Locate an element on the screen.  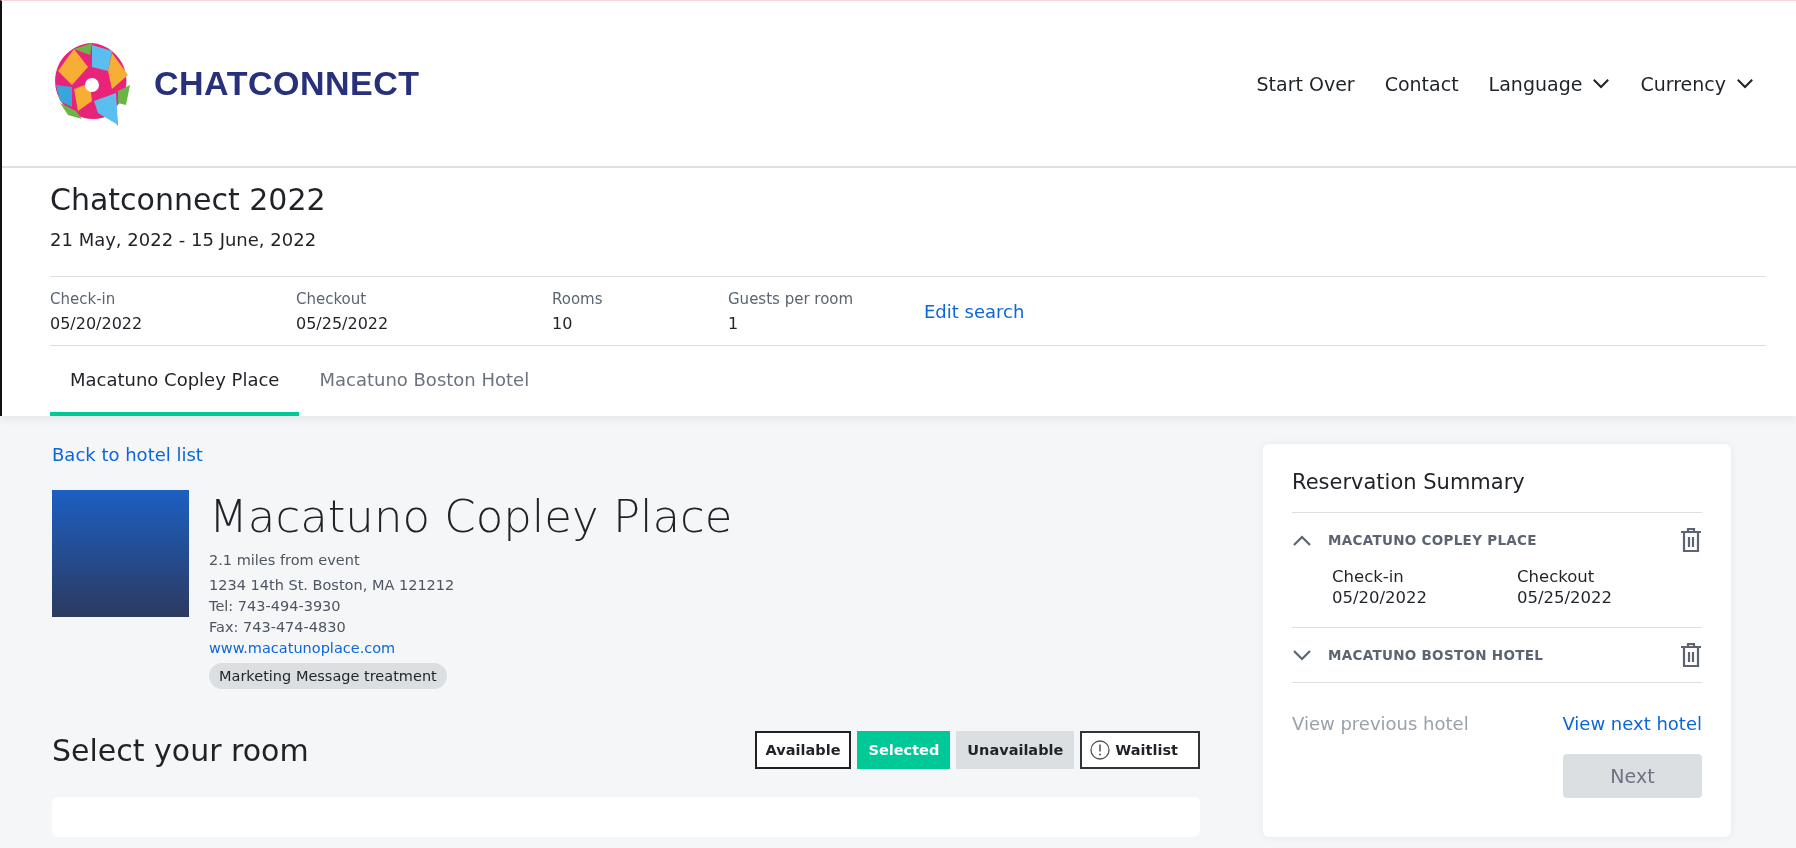
summary-hotel-name: MACATUNO BOSTON HOTEL is located at coordinates (1436, 655).